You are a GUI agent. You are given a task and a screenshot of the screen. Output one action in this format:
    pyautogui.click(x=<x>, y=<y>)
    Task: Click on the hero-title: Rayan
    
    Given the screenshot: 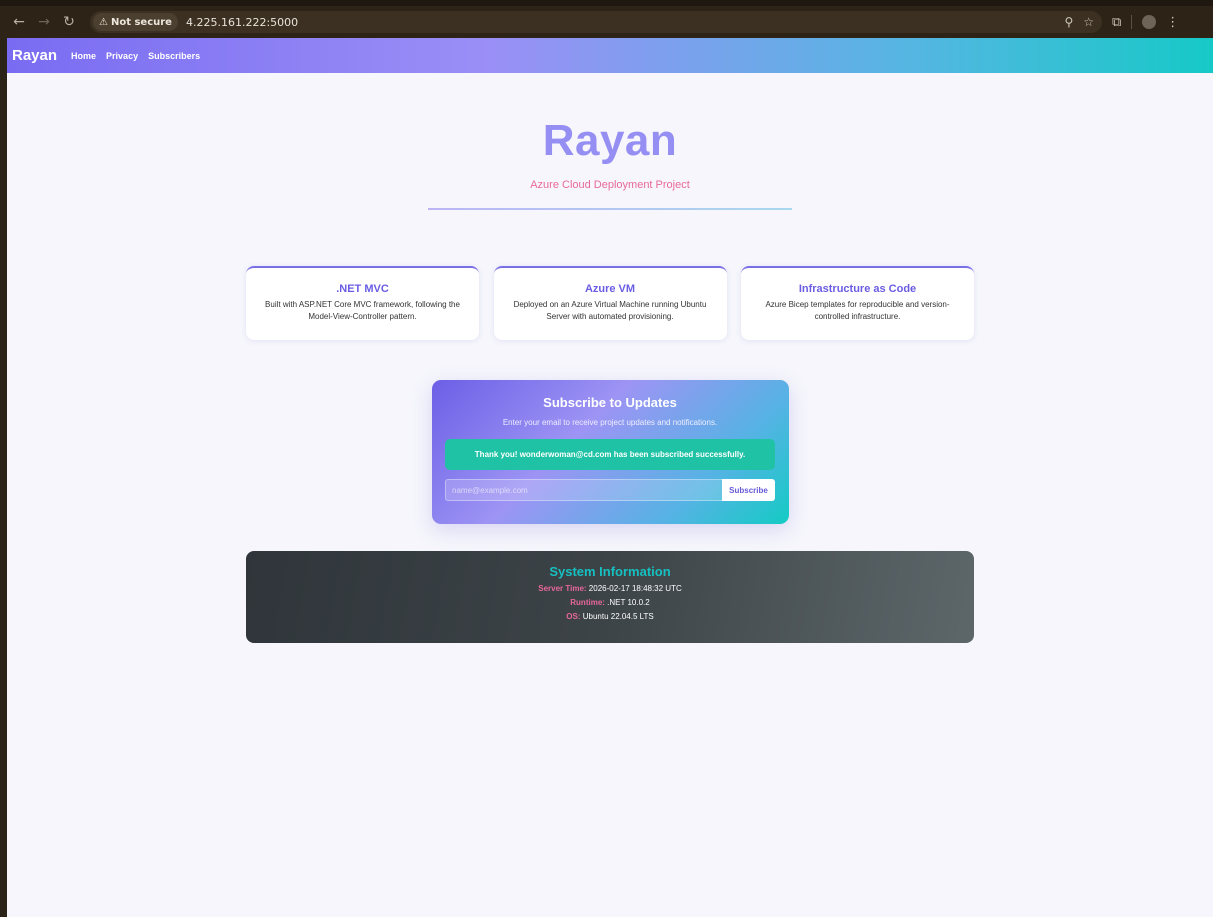 What is the action you would take?
    pyautogui.click(x=610, y=140)
    